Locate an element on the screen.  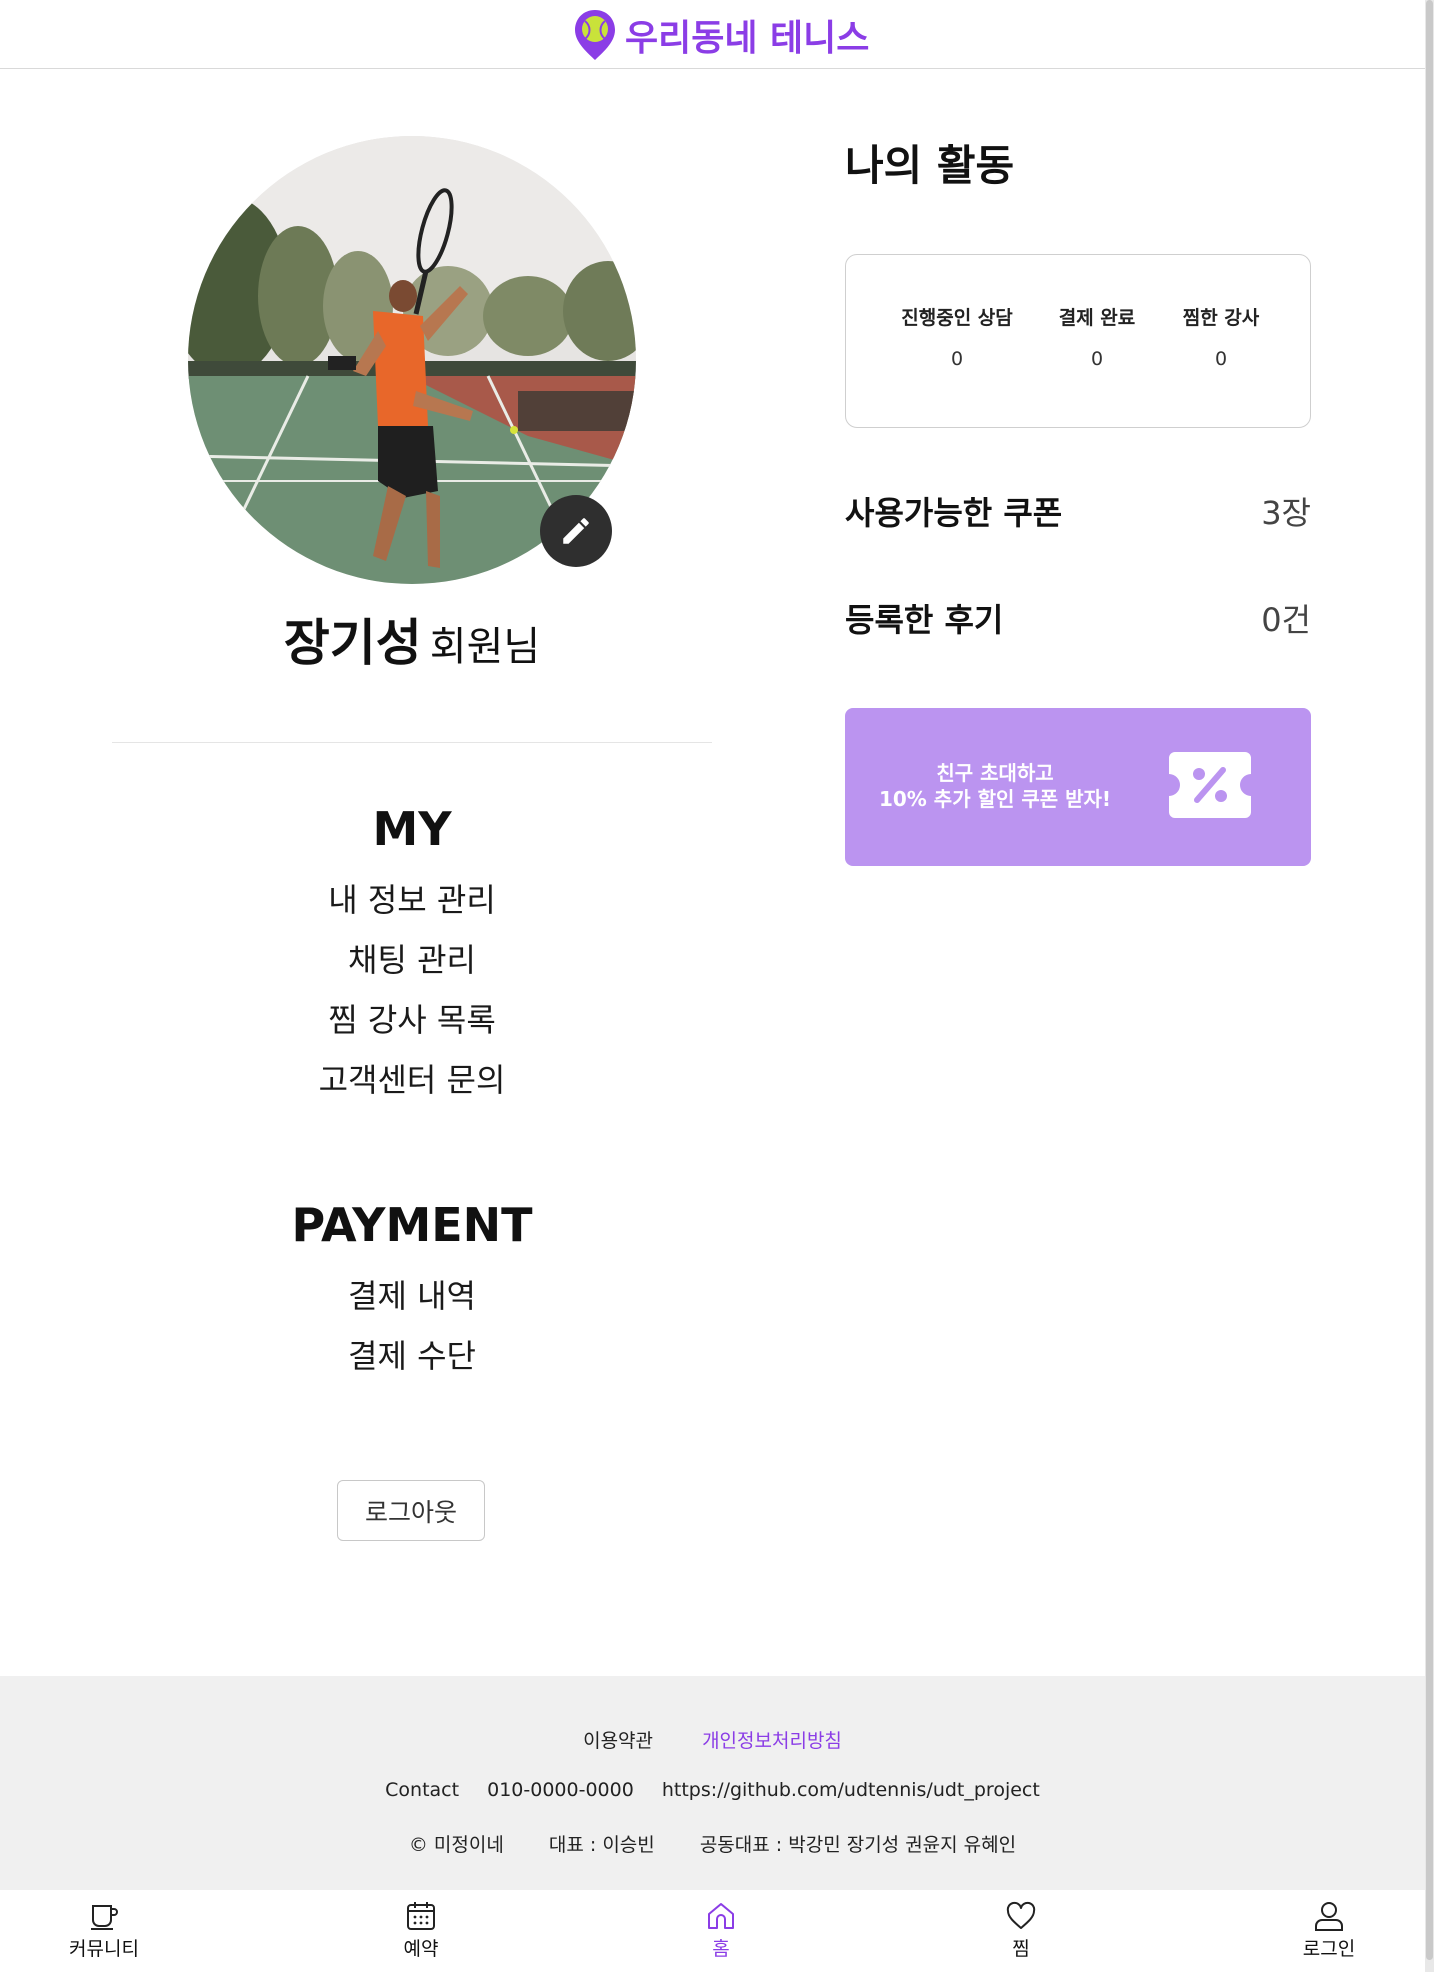
coupon-row: 사용가능한 쿠폰 3장 is located at coordinates (1078, 511).